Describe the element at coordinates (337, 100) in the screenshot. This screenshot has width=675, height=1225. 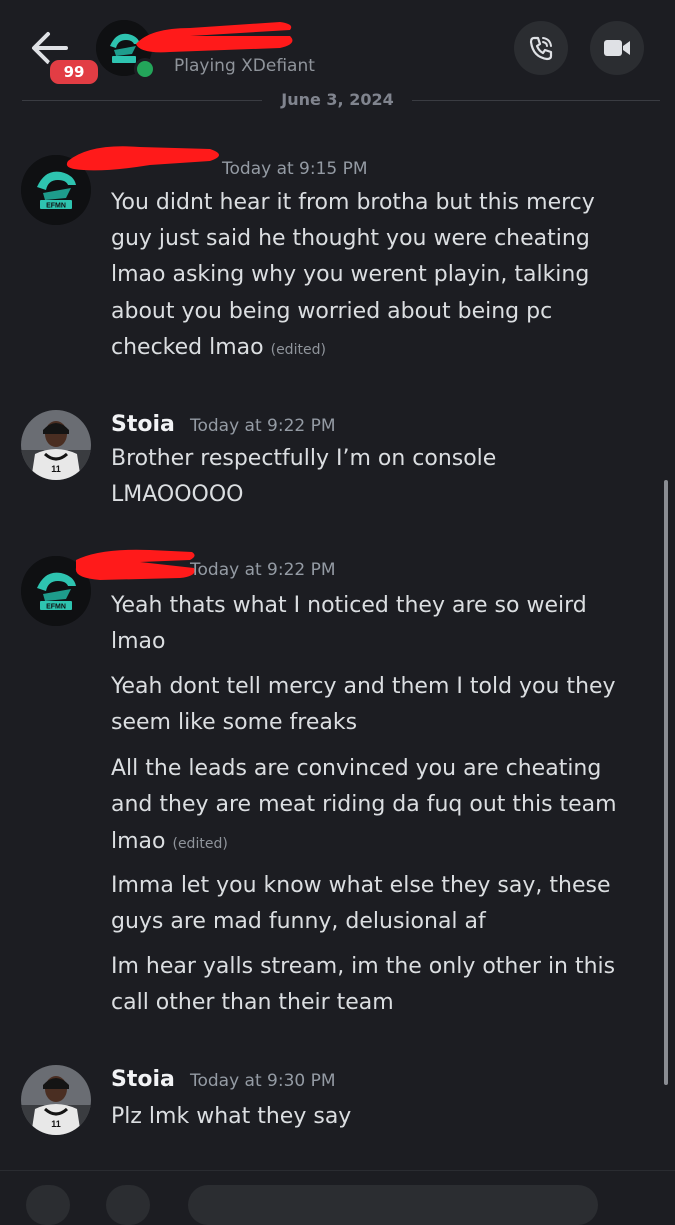
I see `date-divider: June 3, 2024` at that location.